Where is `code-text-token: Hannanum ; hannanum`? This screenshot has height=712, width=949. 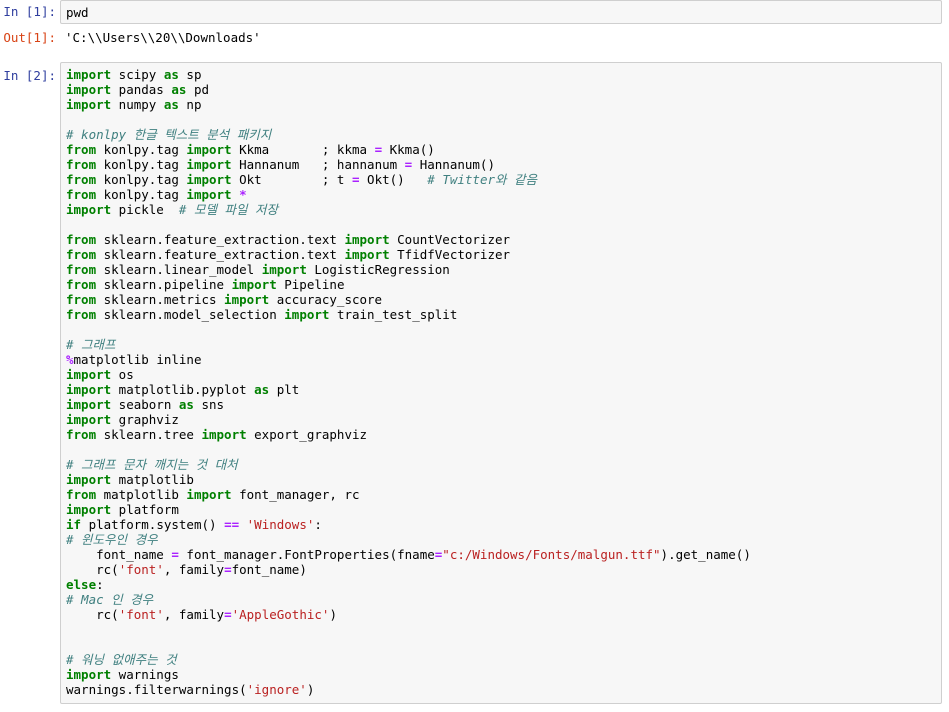 code-text-token: Hannanum ; hannanum is located at coordinates (318, 164).